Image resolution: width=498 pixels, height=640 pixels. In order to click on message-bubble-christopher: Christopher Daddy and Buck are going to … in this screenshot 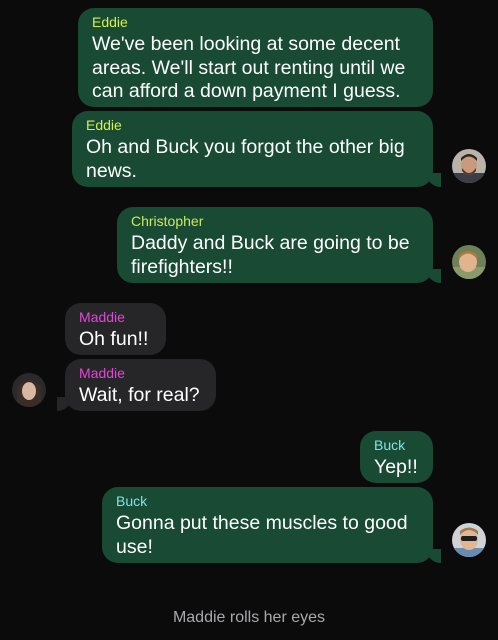, I will do `click(275, 245)`.